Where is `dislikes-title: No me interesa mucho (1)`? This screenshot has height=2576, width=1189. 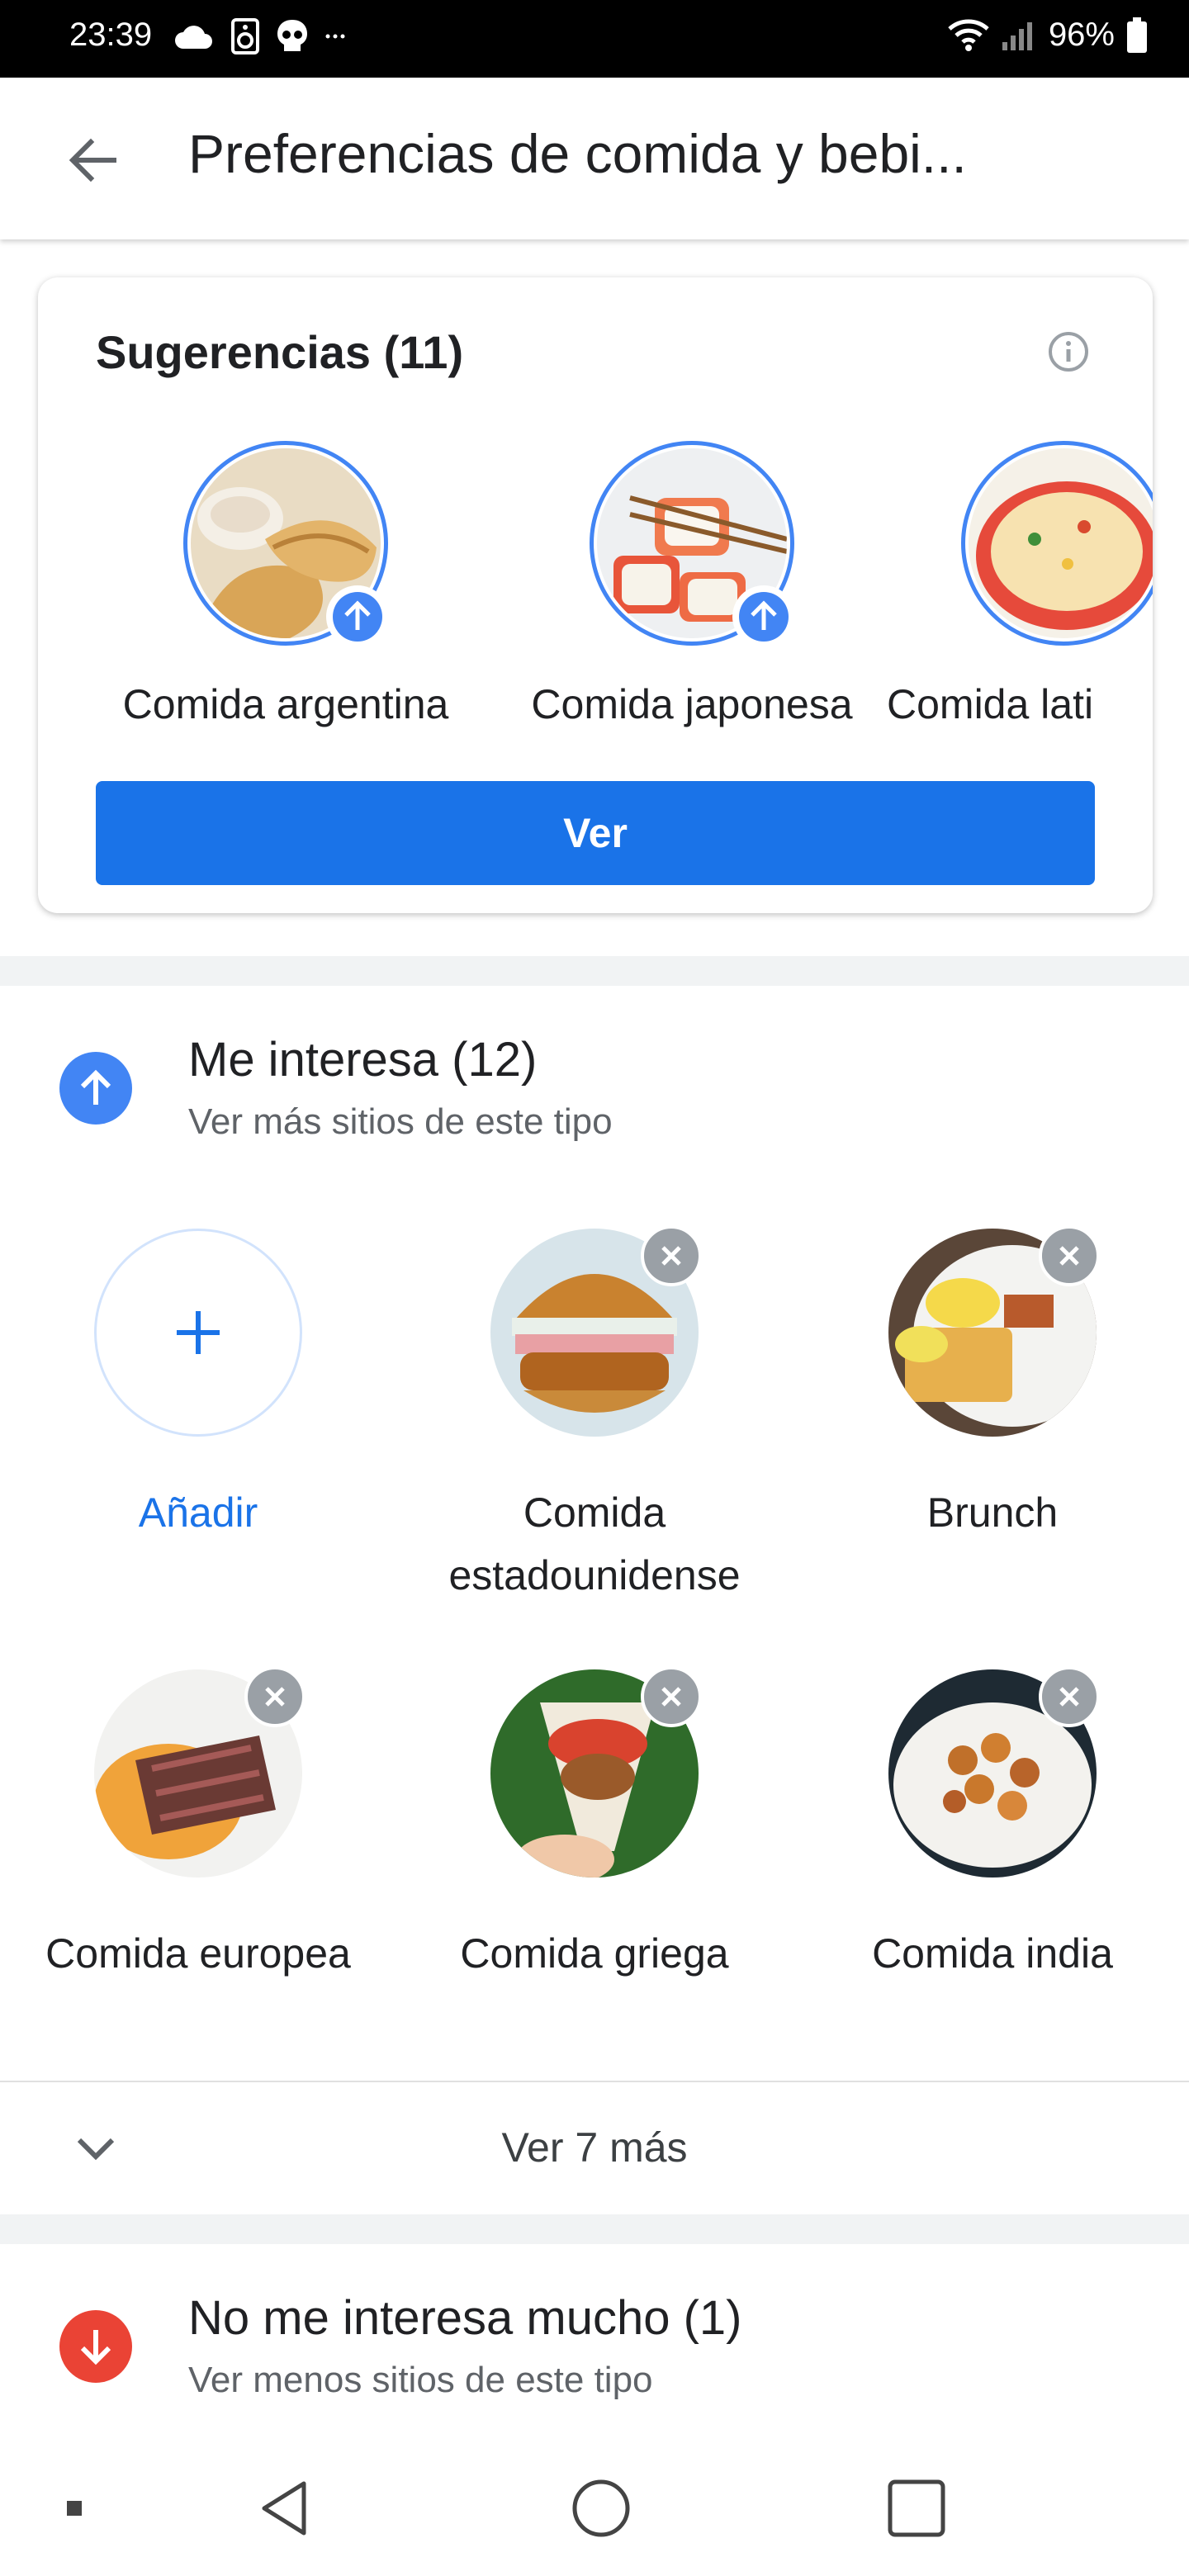 dislikes-title: No me interesa mucho (1) is located at coordinates (465, 2318).